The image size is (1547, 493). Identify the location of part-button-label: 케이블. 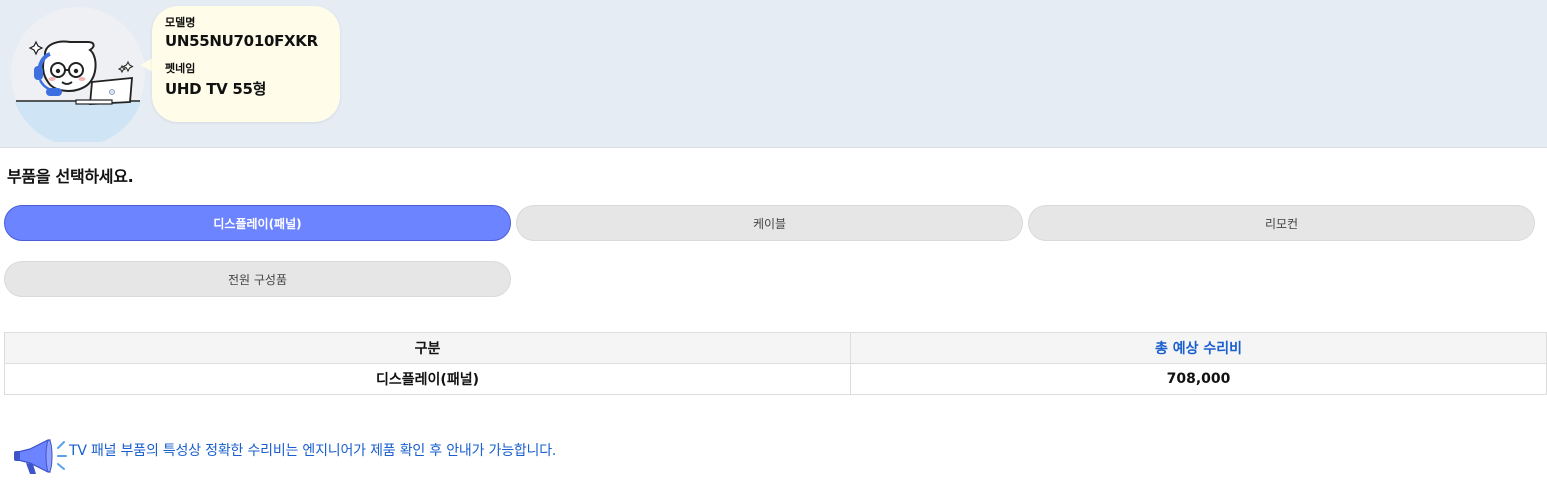
(769, 223).